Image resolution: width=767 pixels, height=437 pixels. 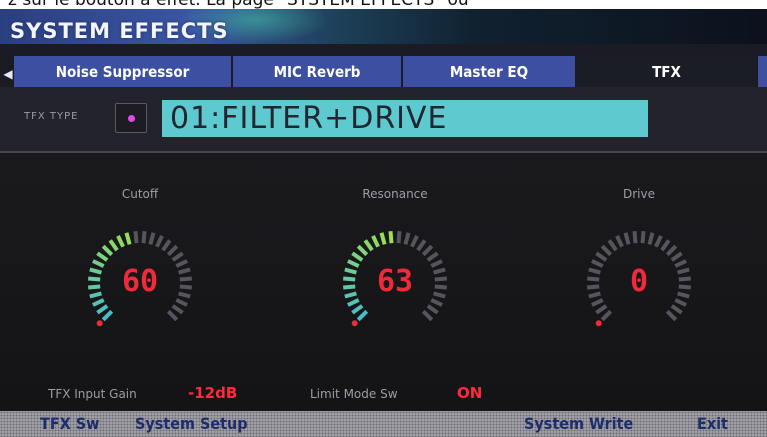 I want to click on tfx-sw-button: TFX Sw, so click(x=69, y=423).